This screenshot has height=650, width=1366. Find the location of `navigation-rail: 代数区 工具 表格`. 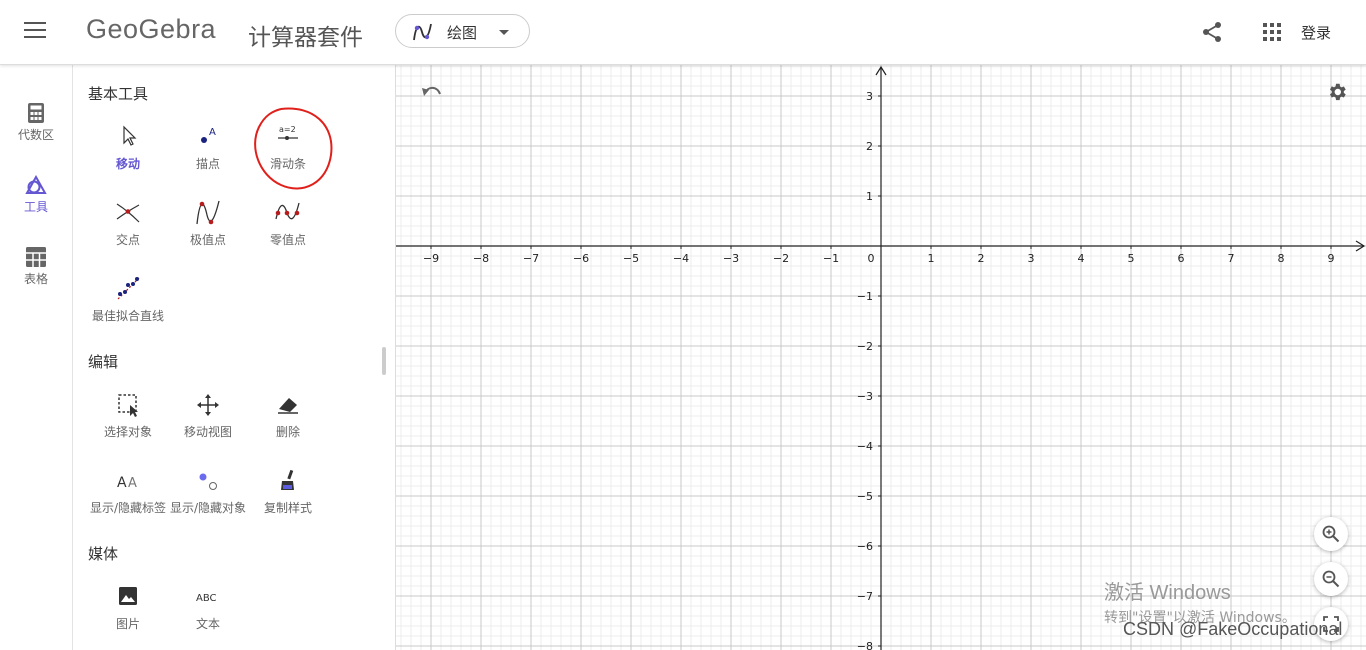

navigation-rail: 代数区 工具 表格 is located at coordinates (36, 357).